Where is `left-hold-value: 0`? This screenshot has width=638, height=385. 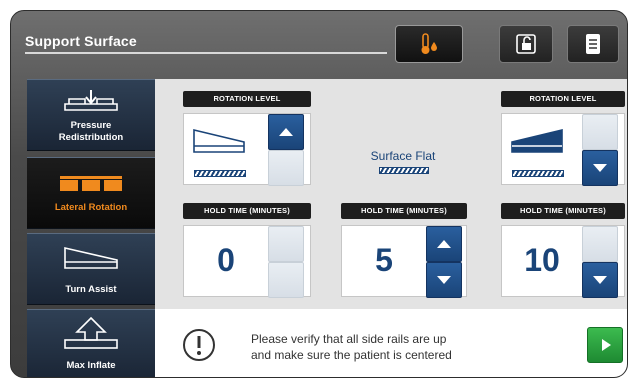 left-hold-value: 0 is located at coordinates (226, 260).